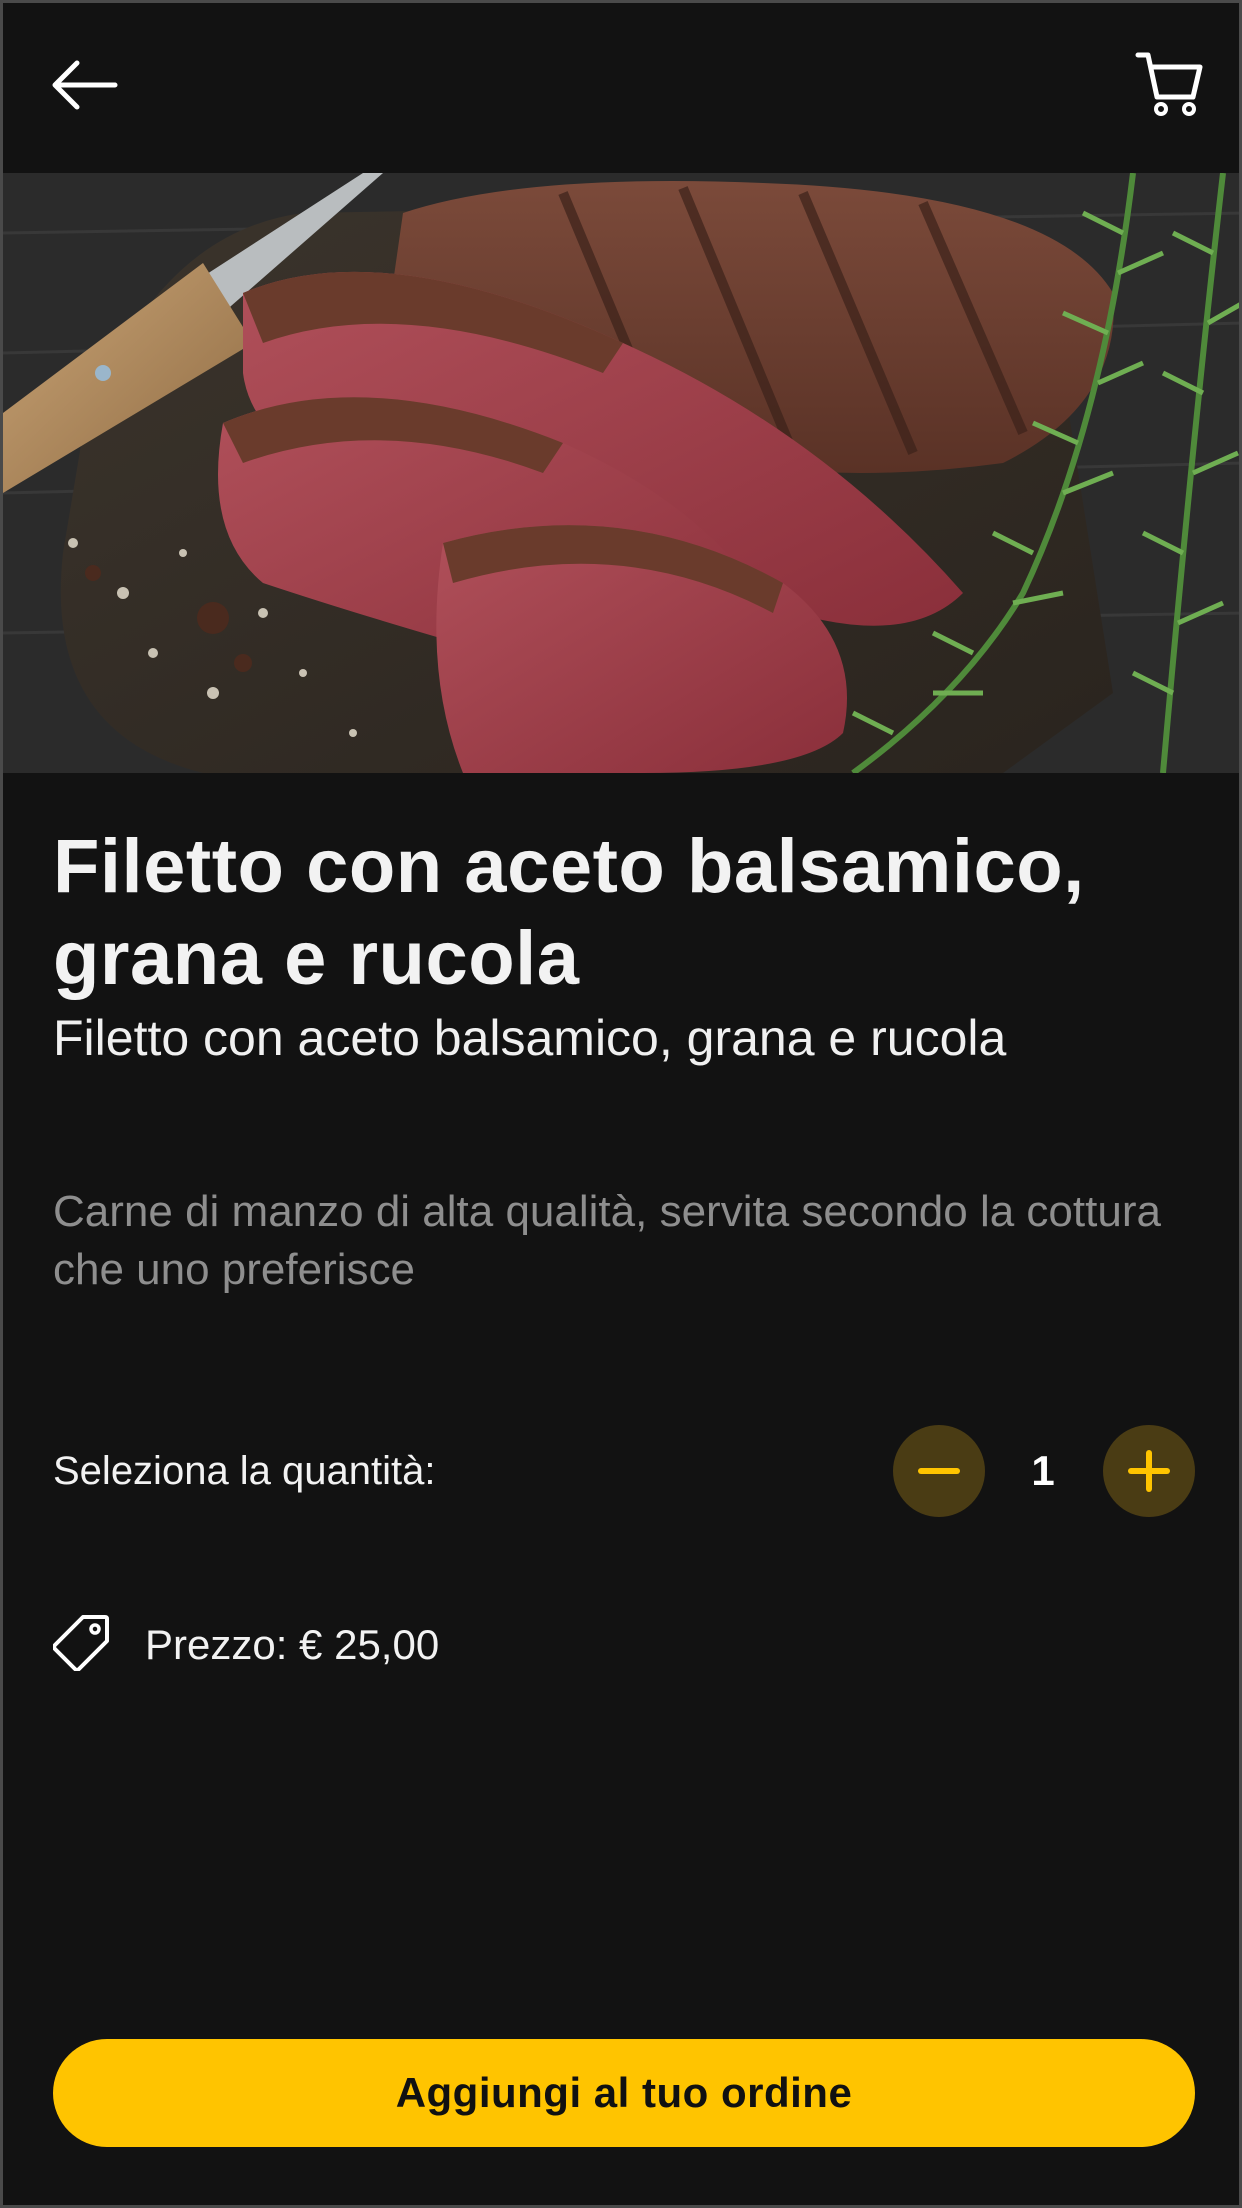 The width and height of the screenshot is (1242, 2208). I want to click on add-to-order-button: Aggiungi al tuo ordine, so click(624, 2093).